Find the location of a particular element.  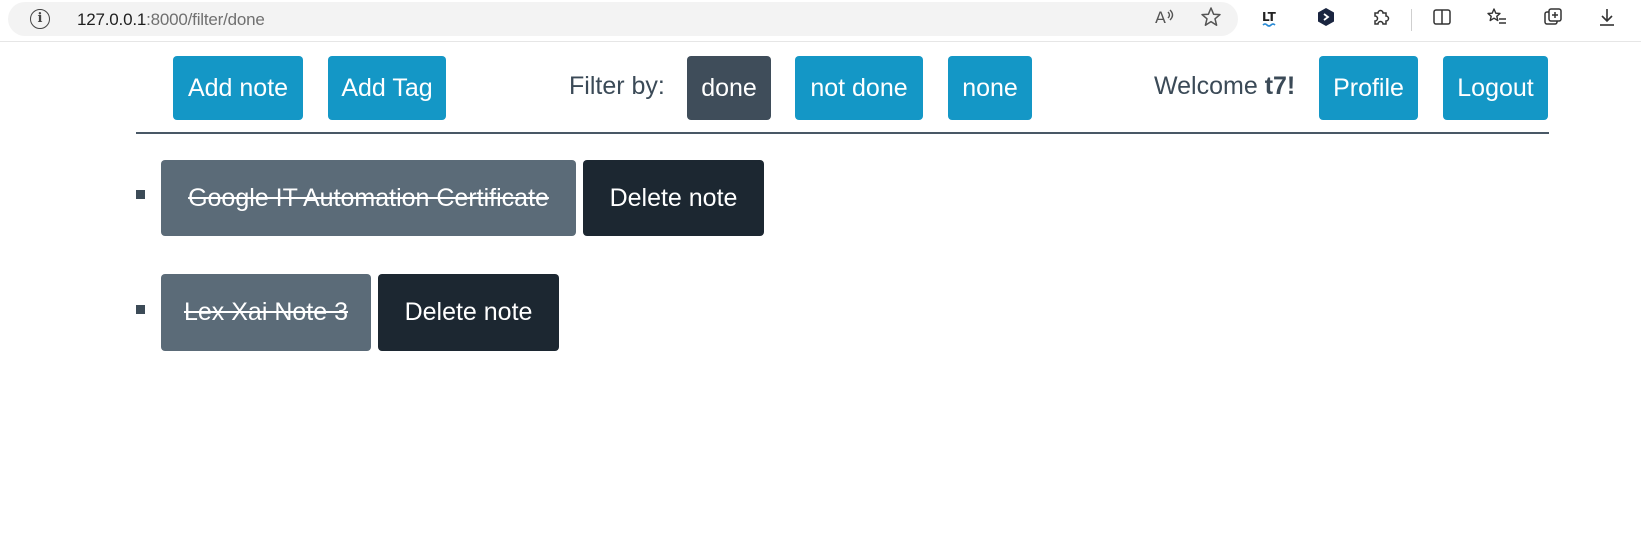

address-bar: i 127.0.0.1:8000/filter/done A is located at coordinates (623, 19).